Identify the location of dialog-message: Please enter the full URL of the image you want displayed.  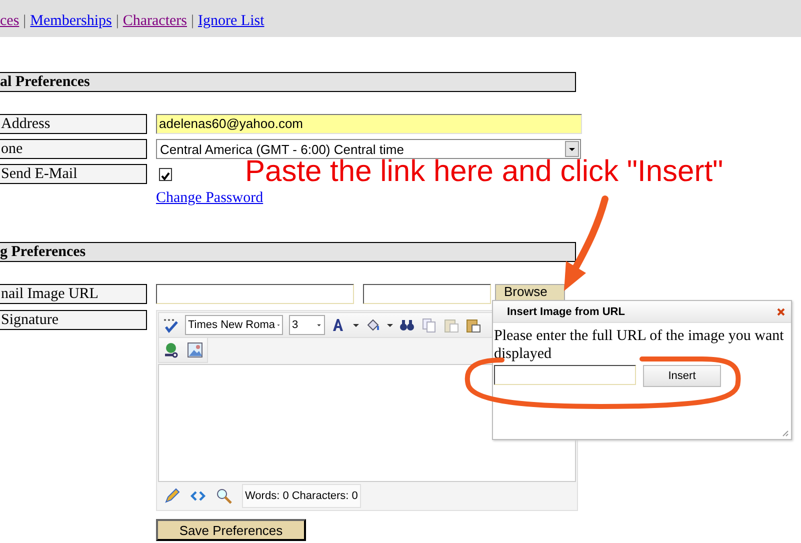
(639, 345).